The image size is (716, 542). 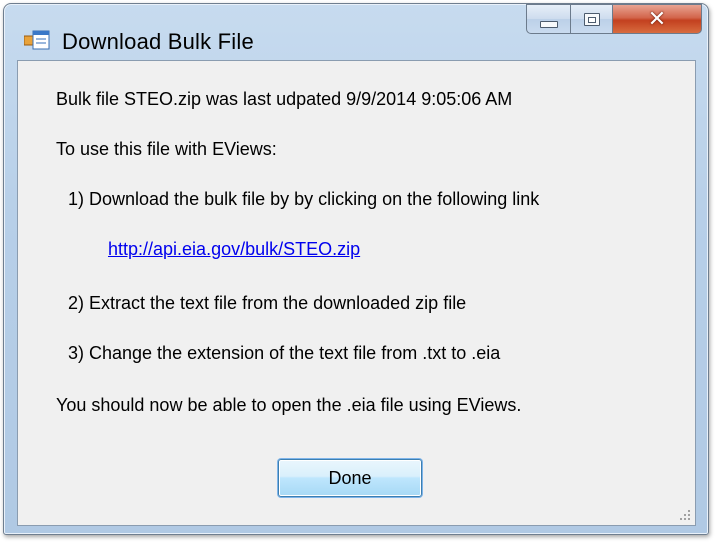 What do you see at coordinates (350, 478) in the screenshot?
I see `done-button: Done` at bounding box center [350, 478].